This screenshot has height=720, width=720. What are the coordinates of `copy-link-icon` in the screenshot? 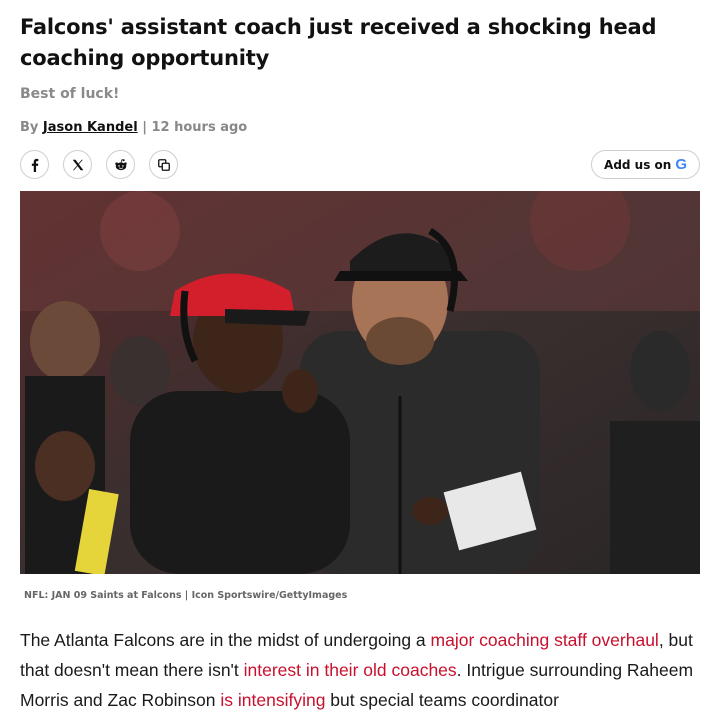 It's located at (163, 164).